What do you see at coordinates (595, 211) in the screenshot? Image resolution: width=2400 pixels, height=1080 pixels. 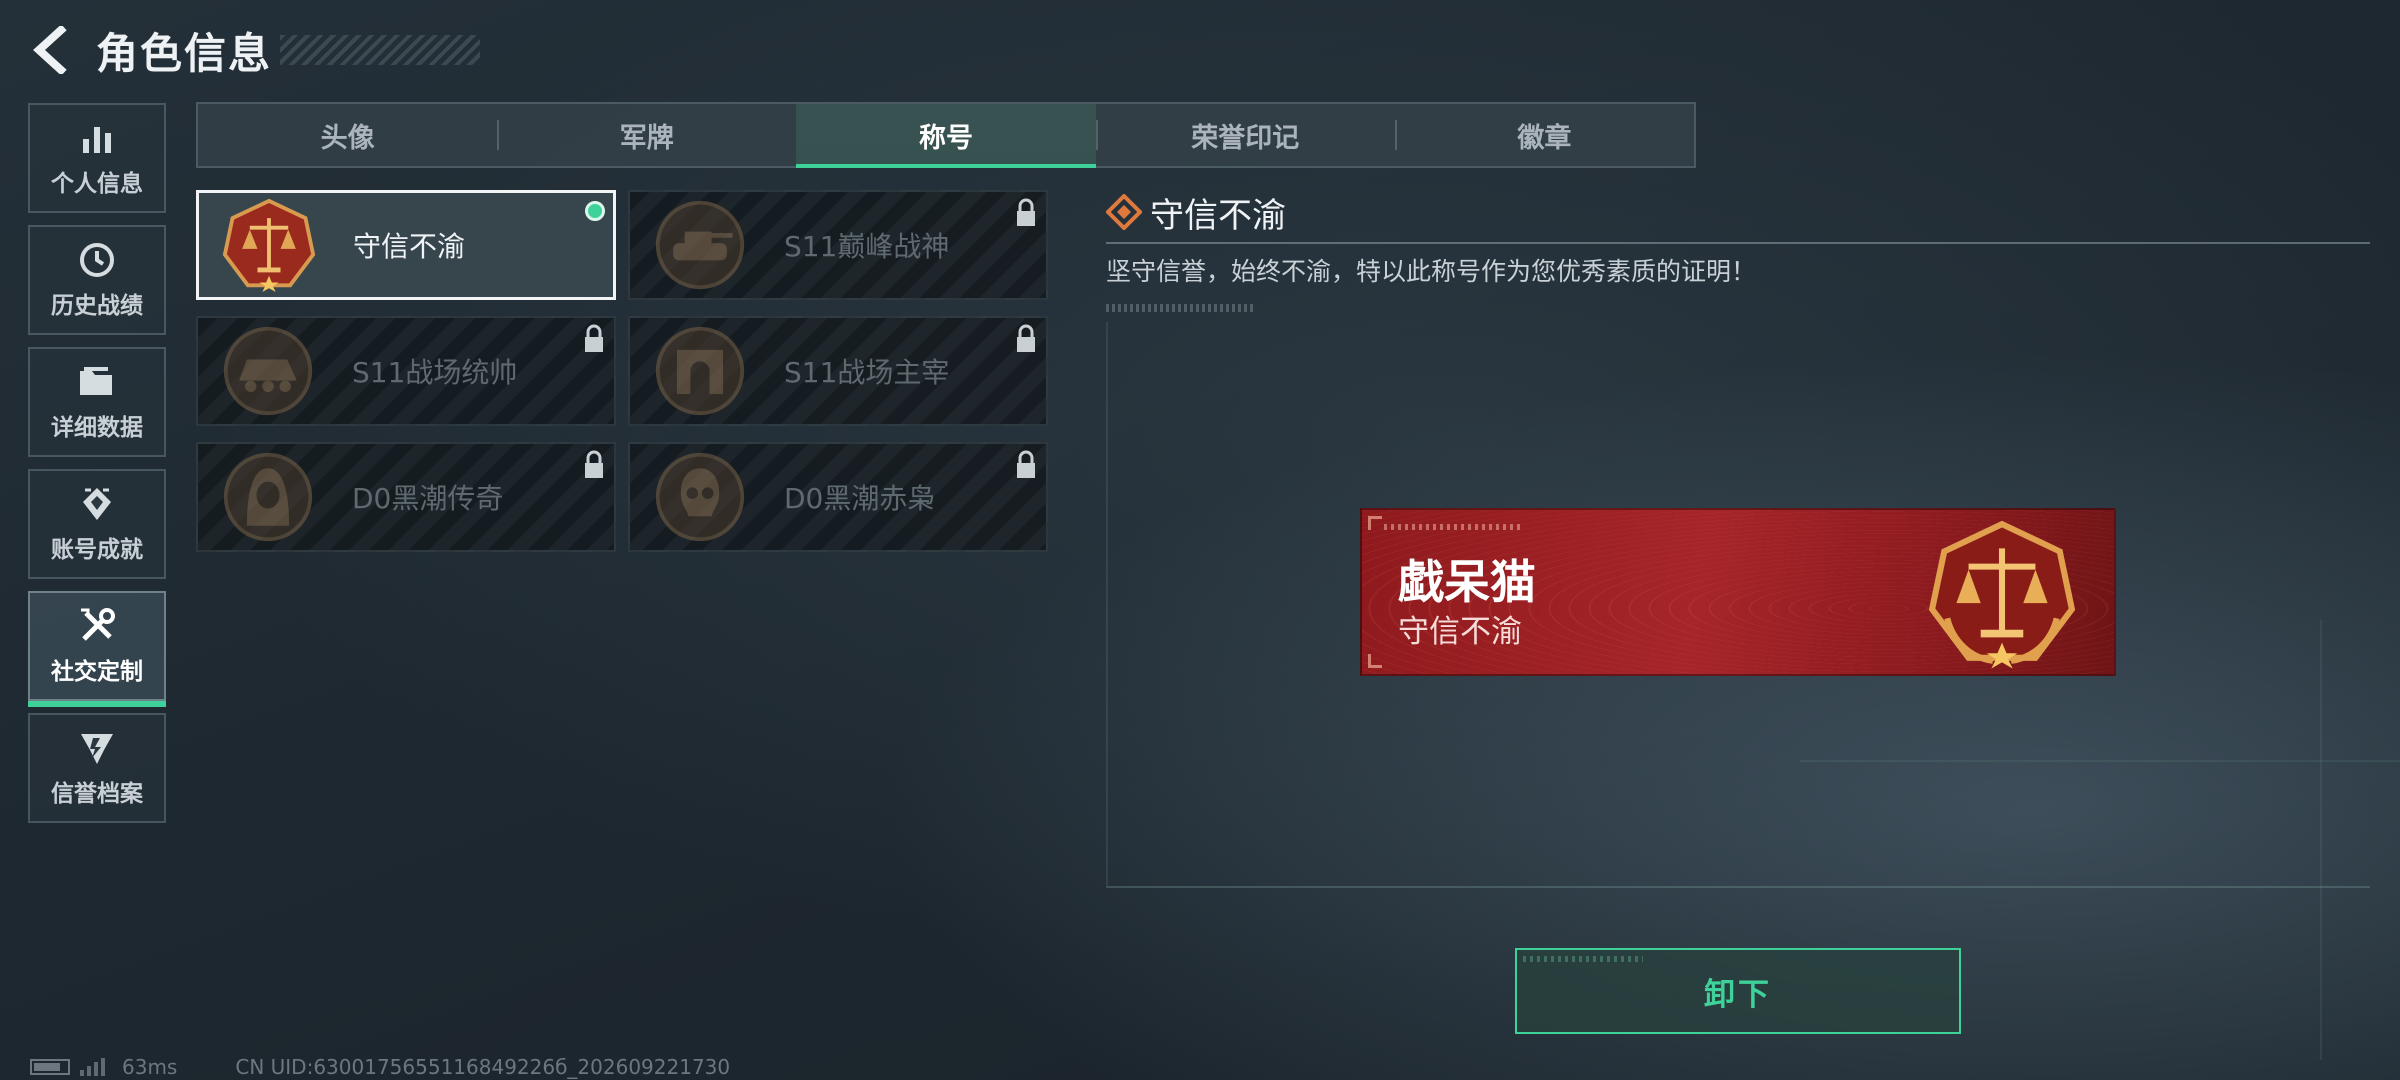 I see `equipped-indicator` at bounding box center [595, 211].